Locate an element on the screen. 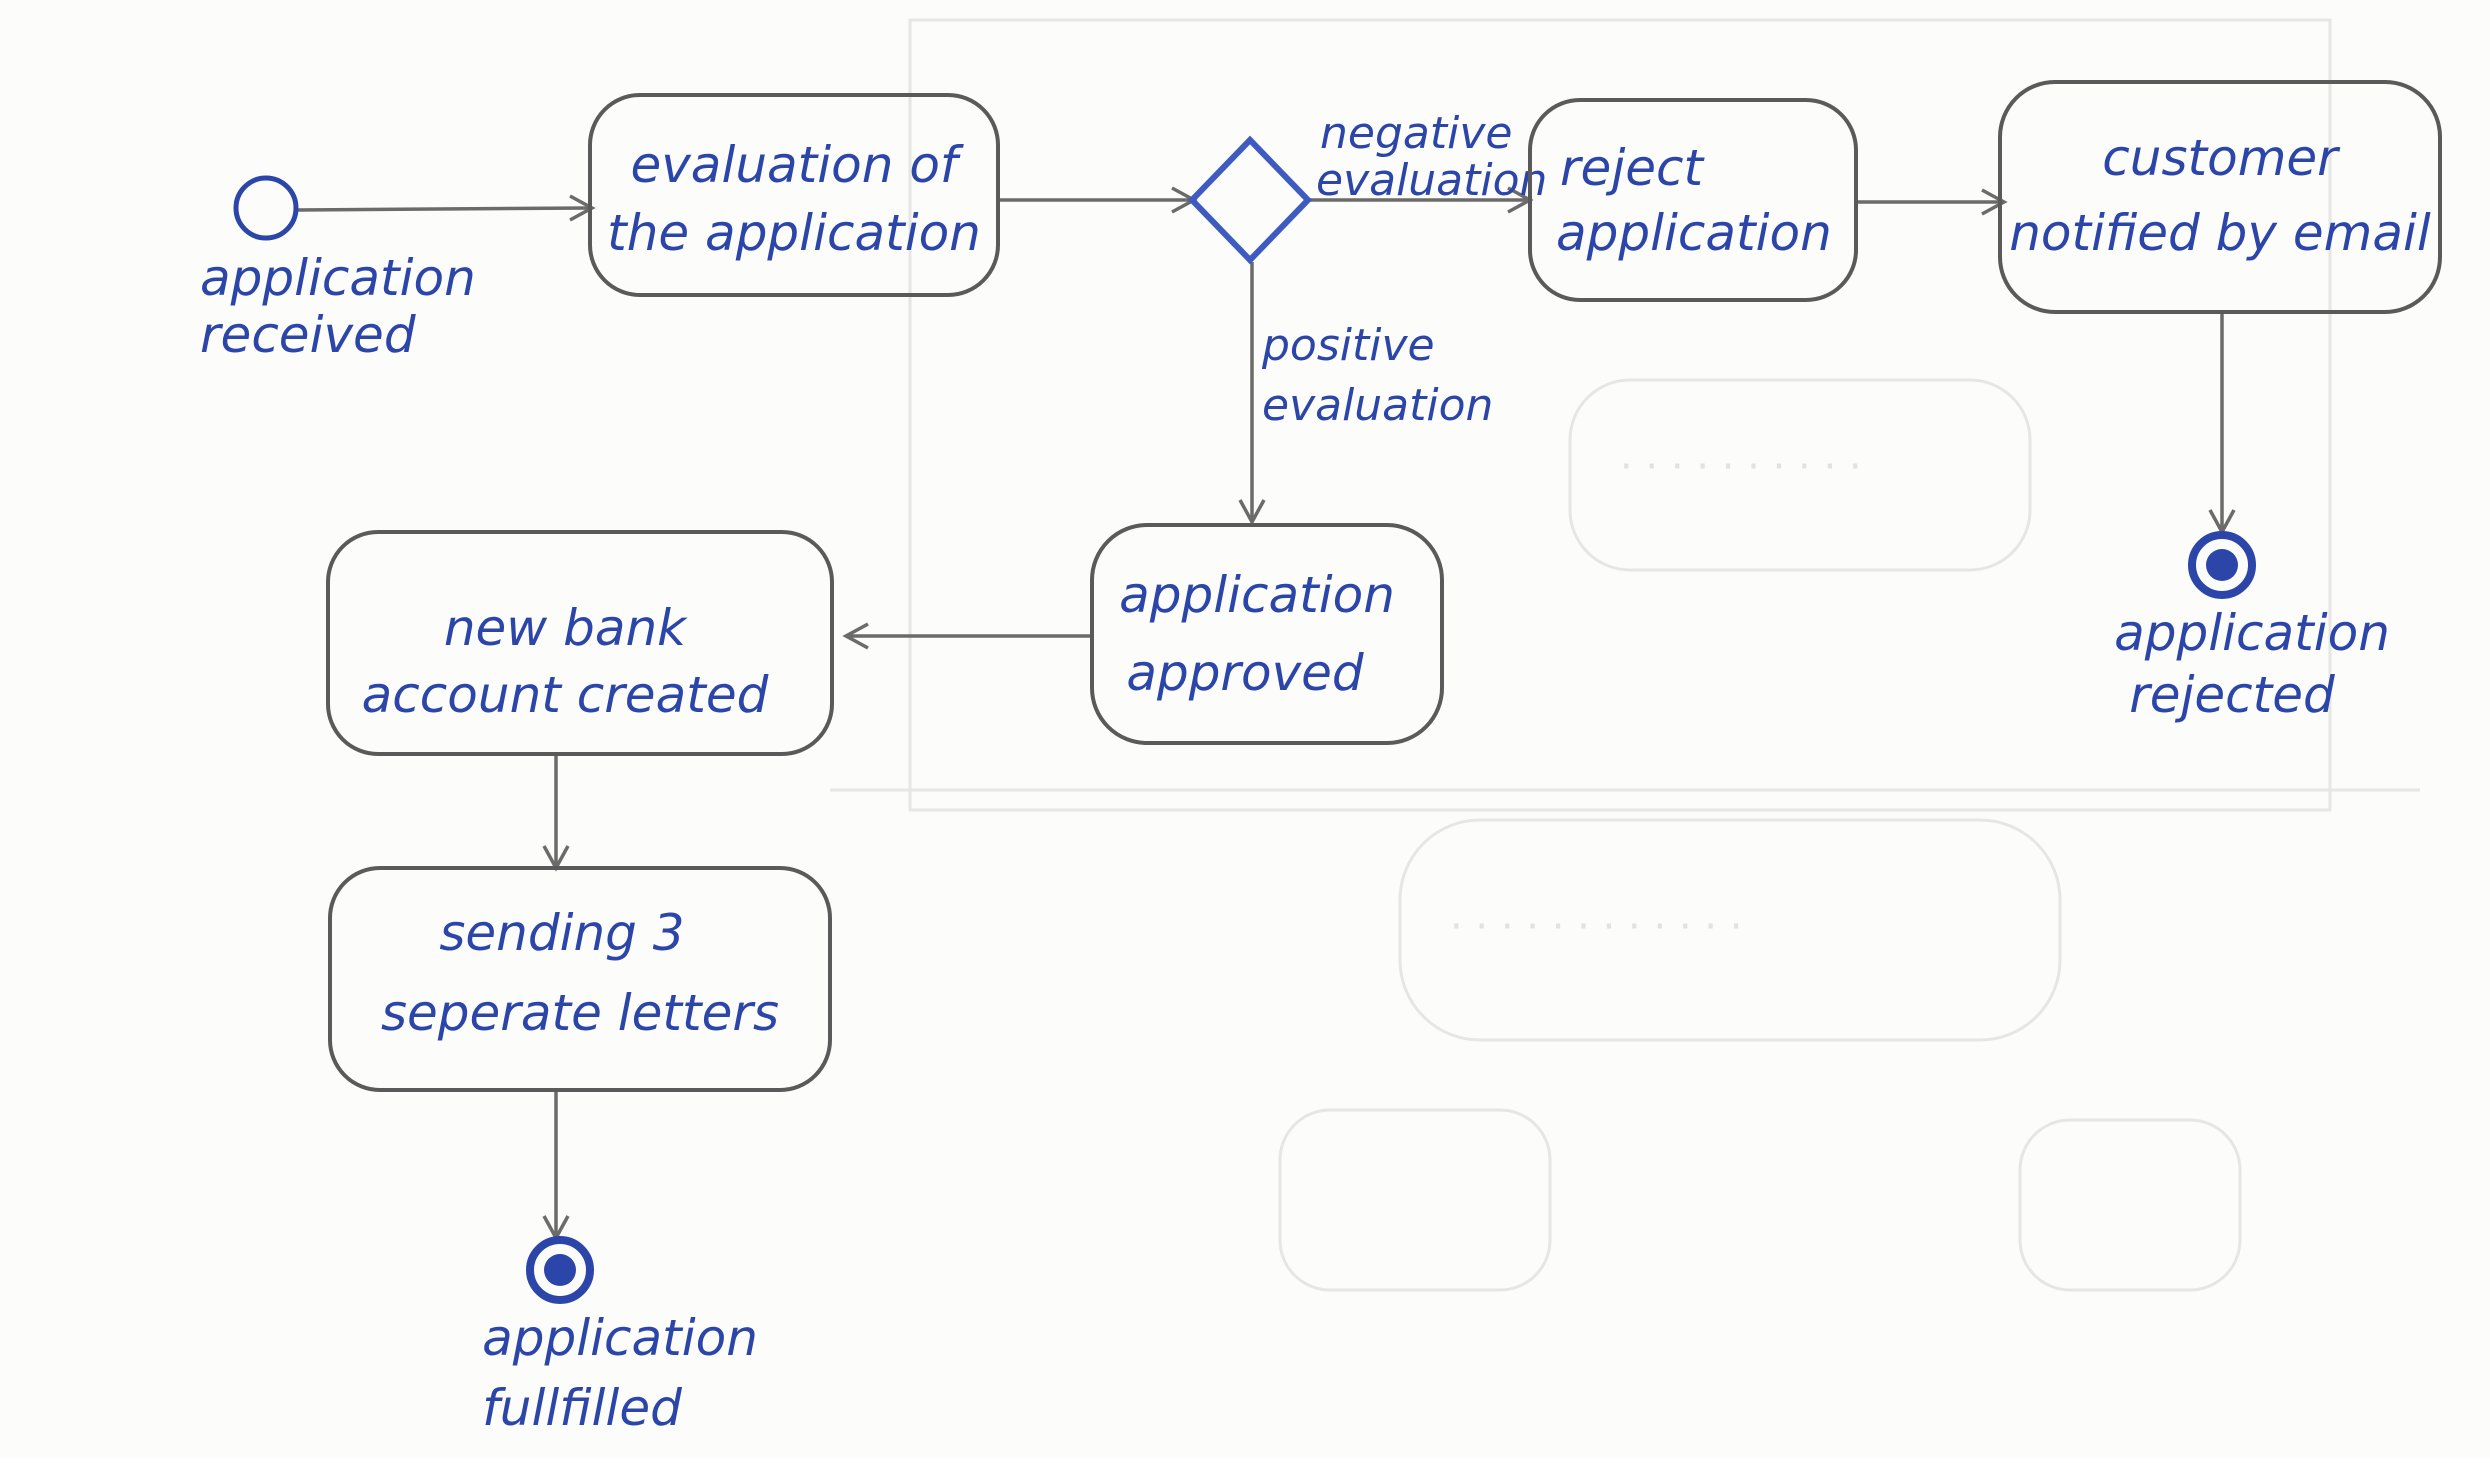  action-account-created: new bank account created is located at coordinates (580, 643).